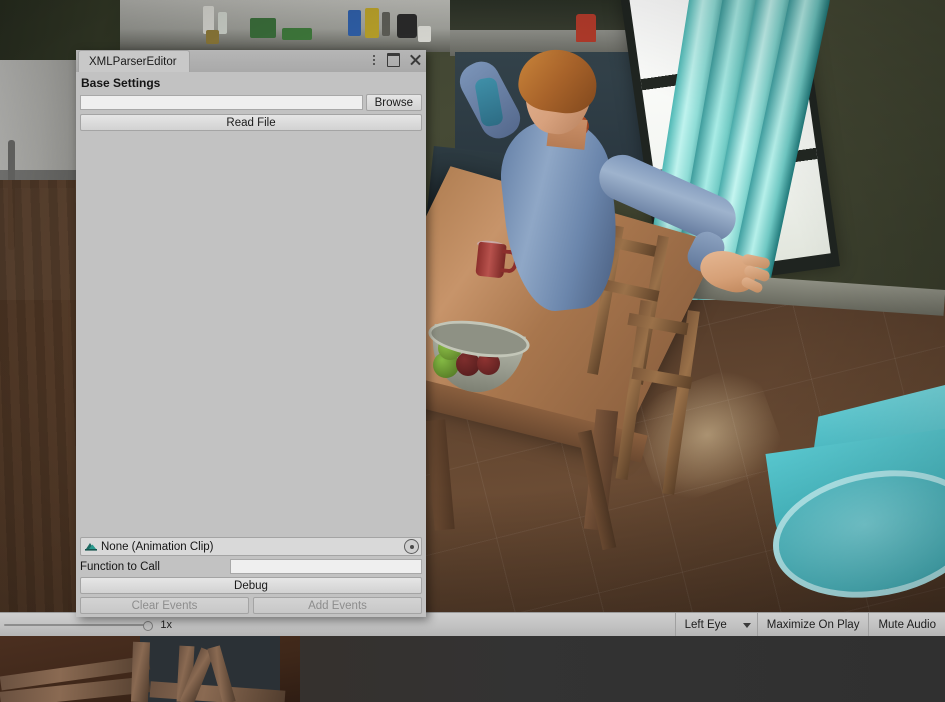 The width and height of the screenshot is (945, 702). Describe the element at coordinates (79, 626) in the screenshot. I see `zoom-slider-track` at that location.